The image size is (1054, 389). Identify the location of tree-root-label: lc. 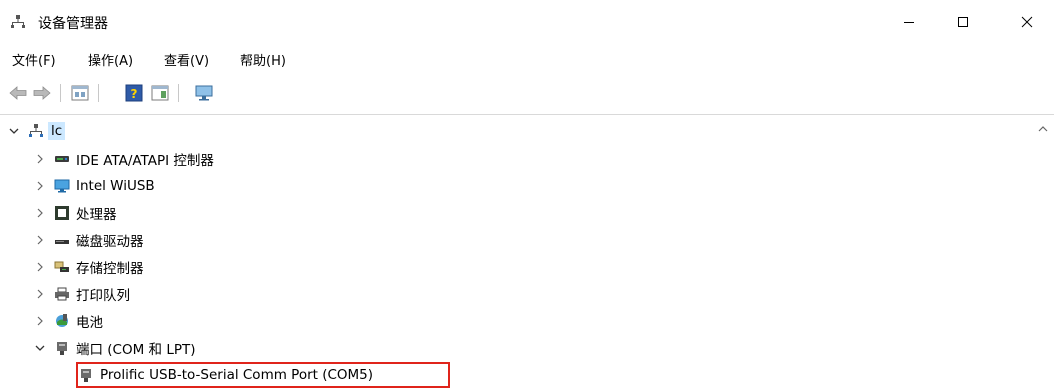
(57, 131).